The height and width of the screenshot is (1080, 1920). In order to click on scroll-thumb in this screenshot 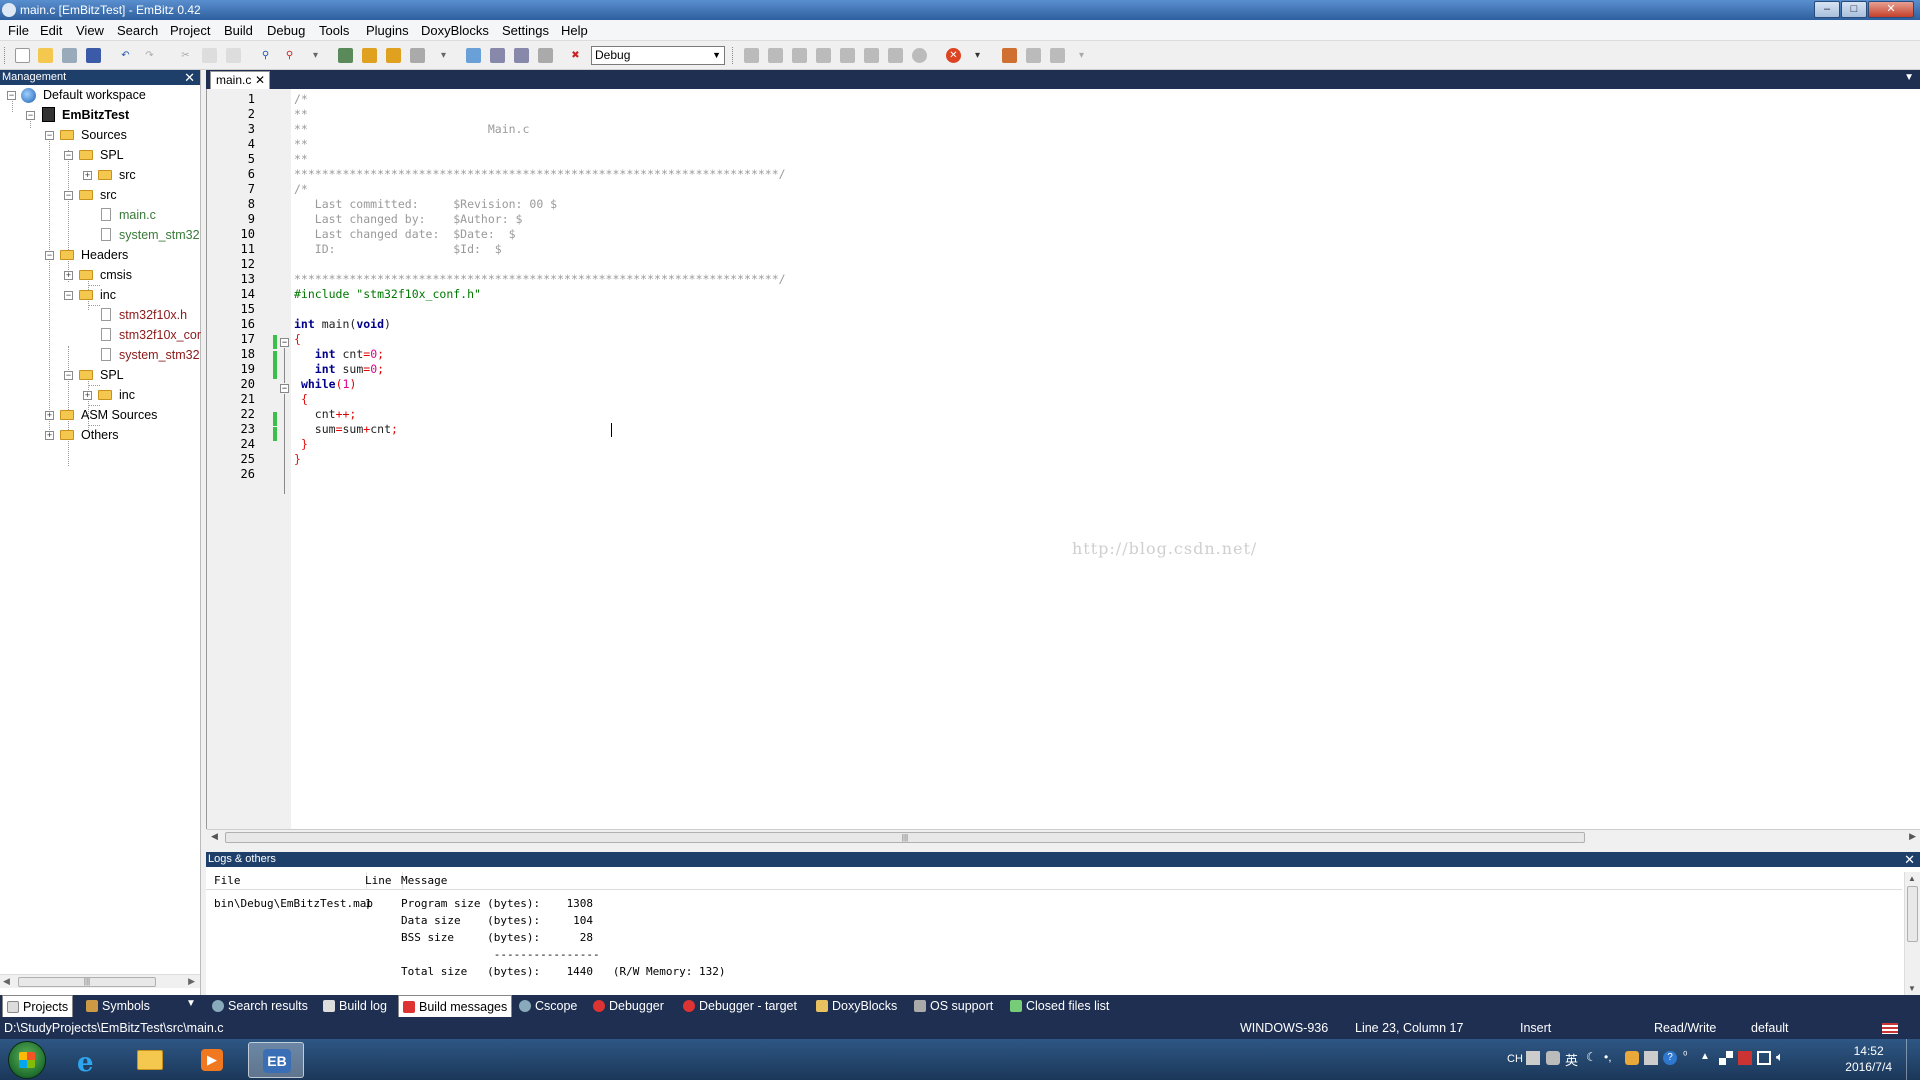, I will do `click(1912, 914)`.